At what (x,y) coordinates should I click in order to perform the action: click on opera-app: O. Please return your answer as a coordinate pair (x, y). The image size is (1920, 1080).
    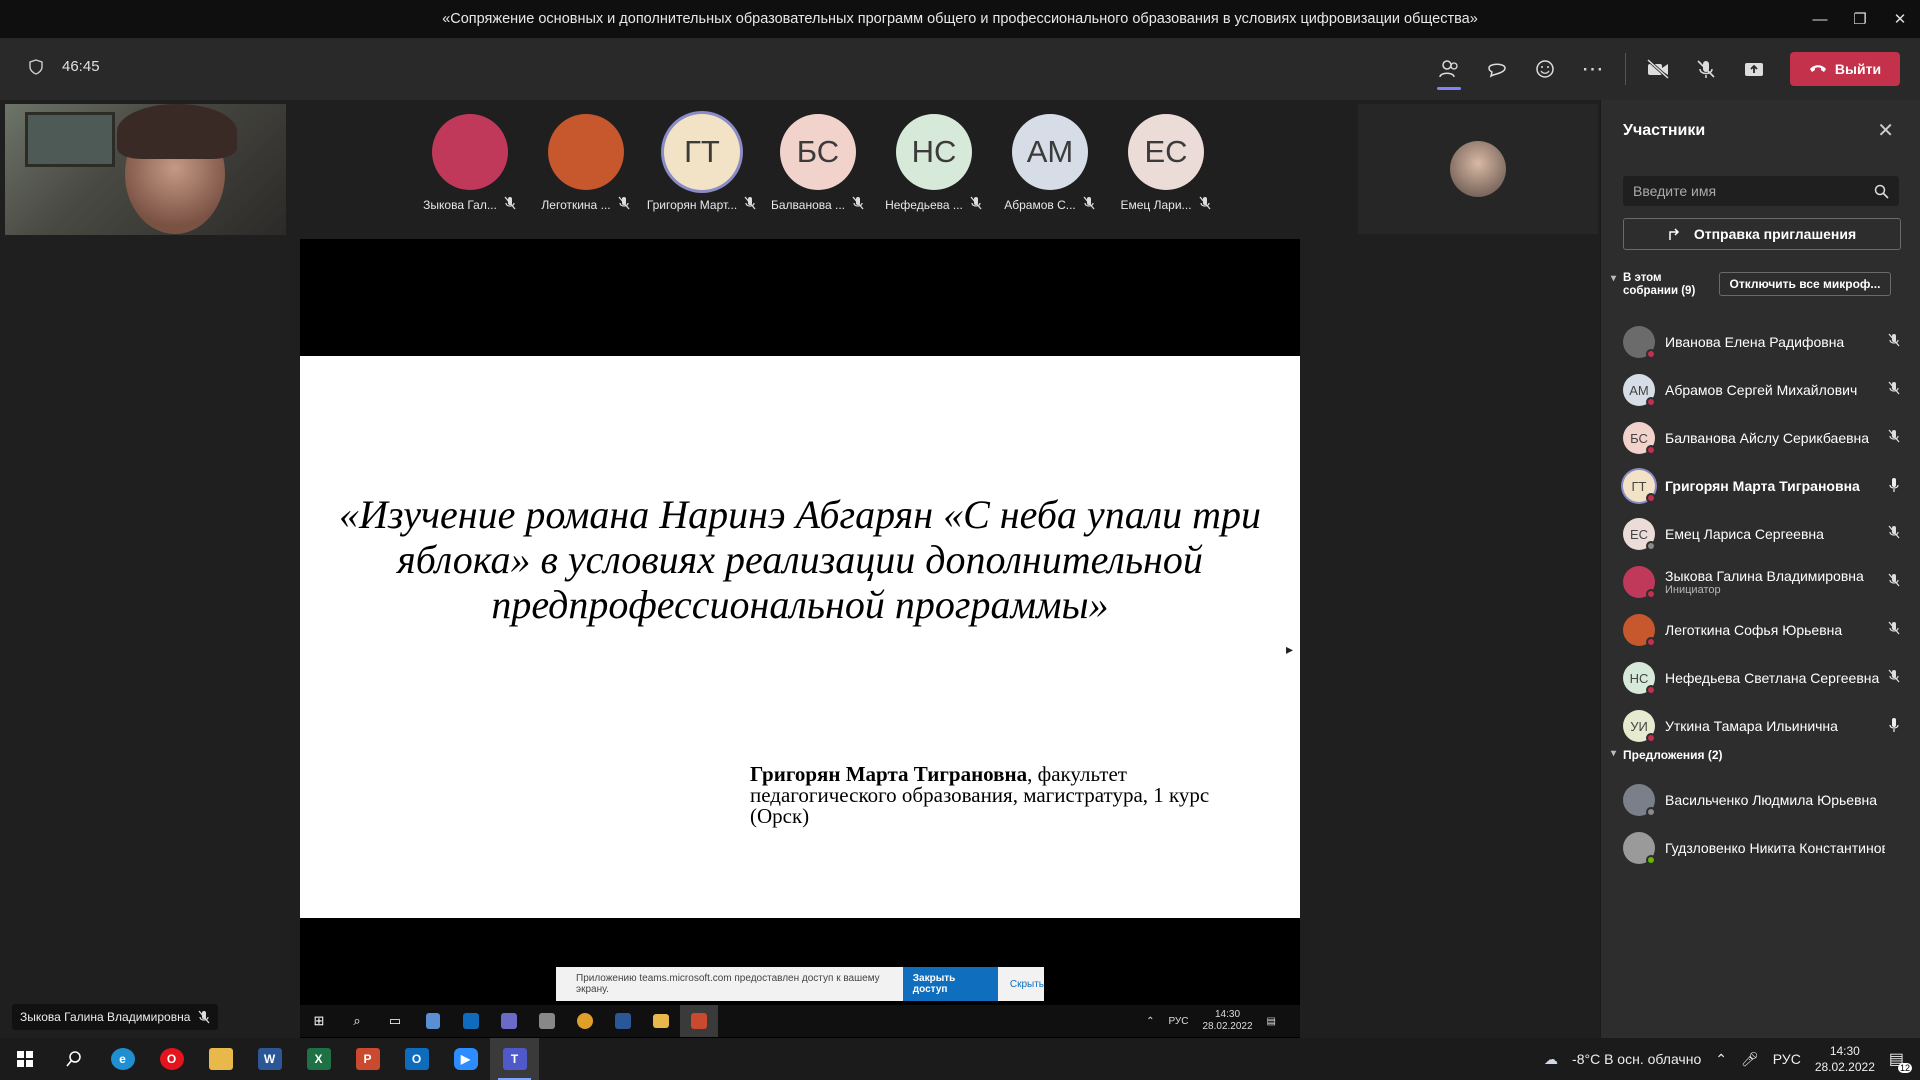
    Looking at the image, I should click on (171, 1059).